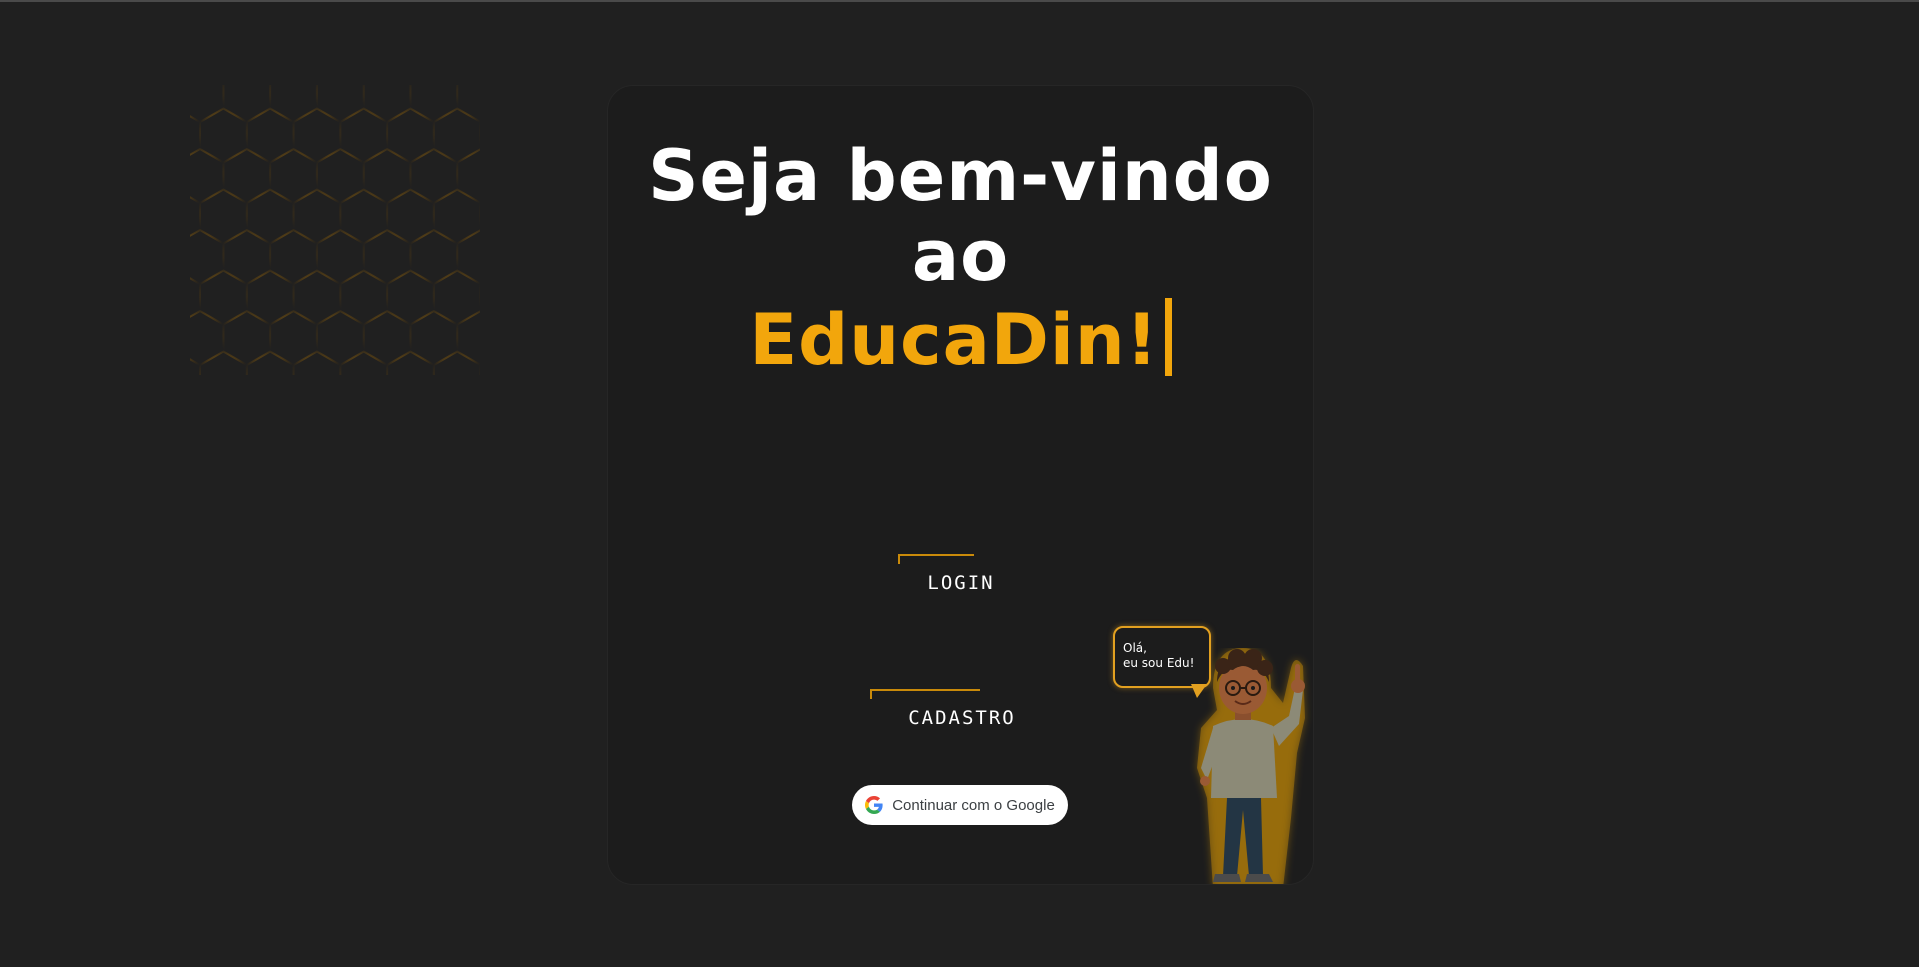 Image resolution: width=1919 pixels, height=967 pixels. I want to click on brand-line: EducaDin!, so click(960, 338).